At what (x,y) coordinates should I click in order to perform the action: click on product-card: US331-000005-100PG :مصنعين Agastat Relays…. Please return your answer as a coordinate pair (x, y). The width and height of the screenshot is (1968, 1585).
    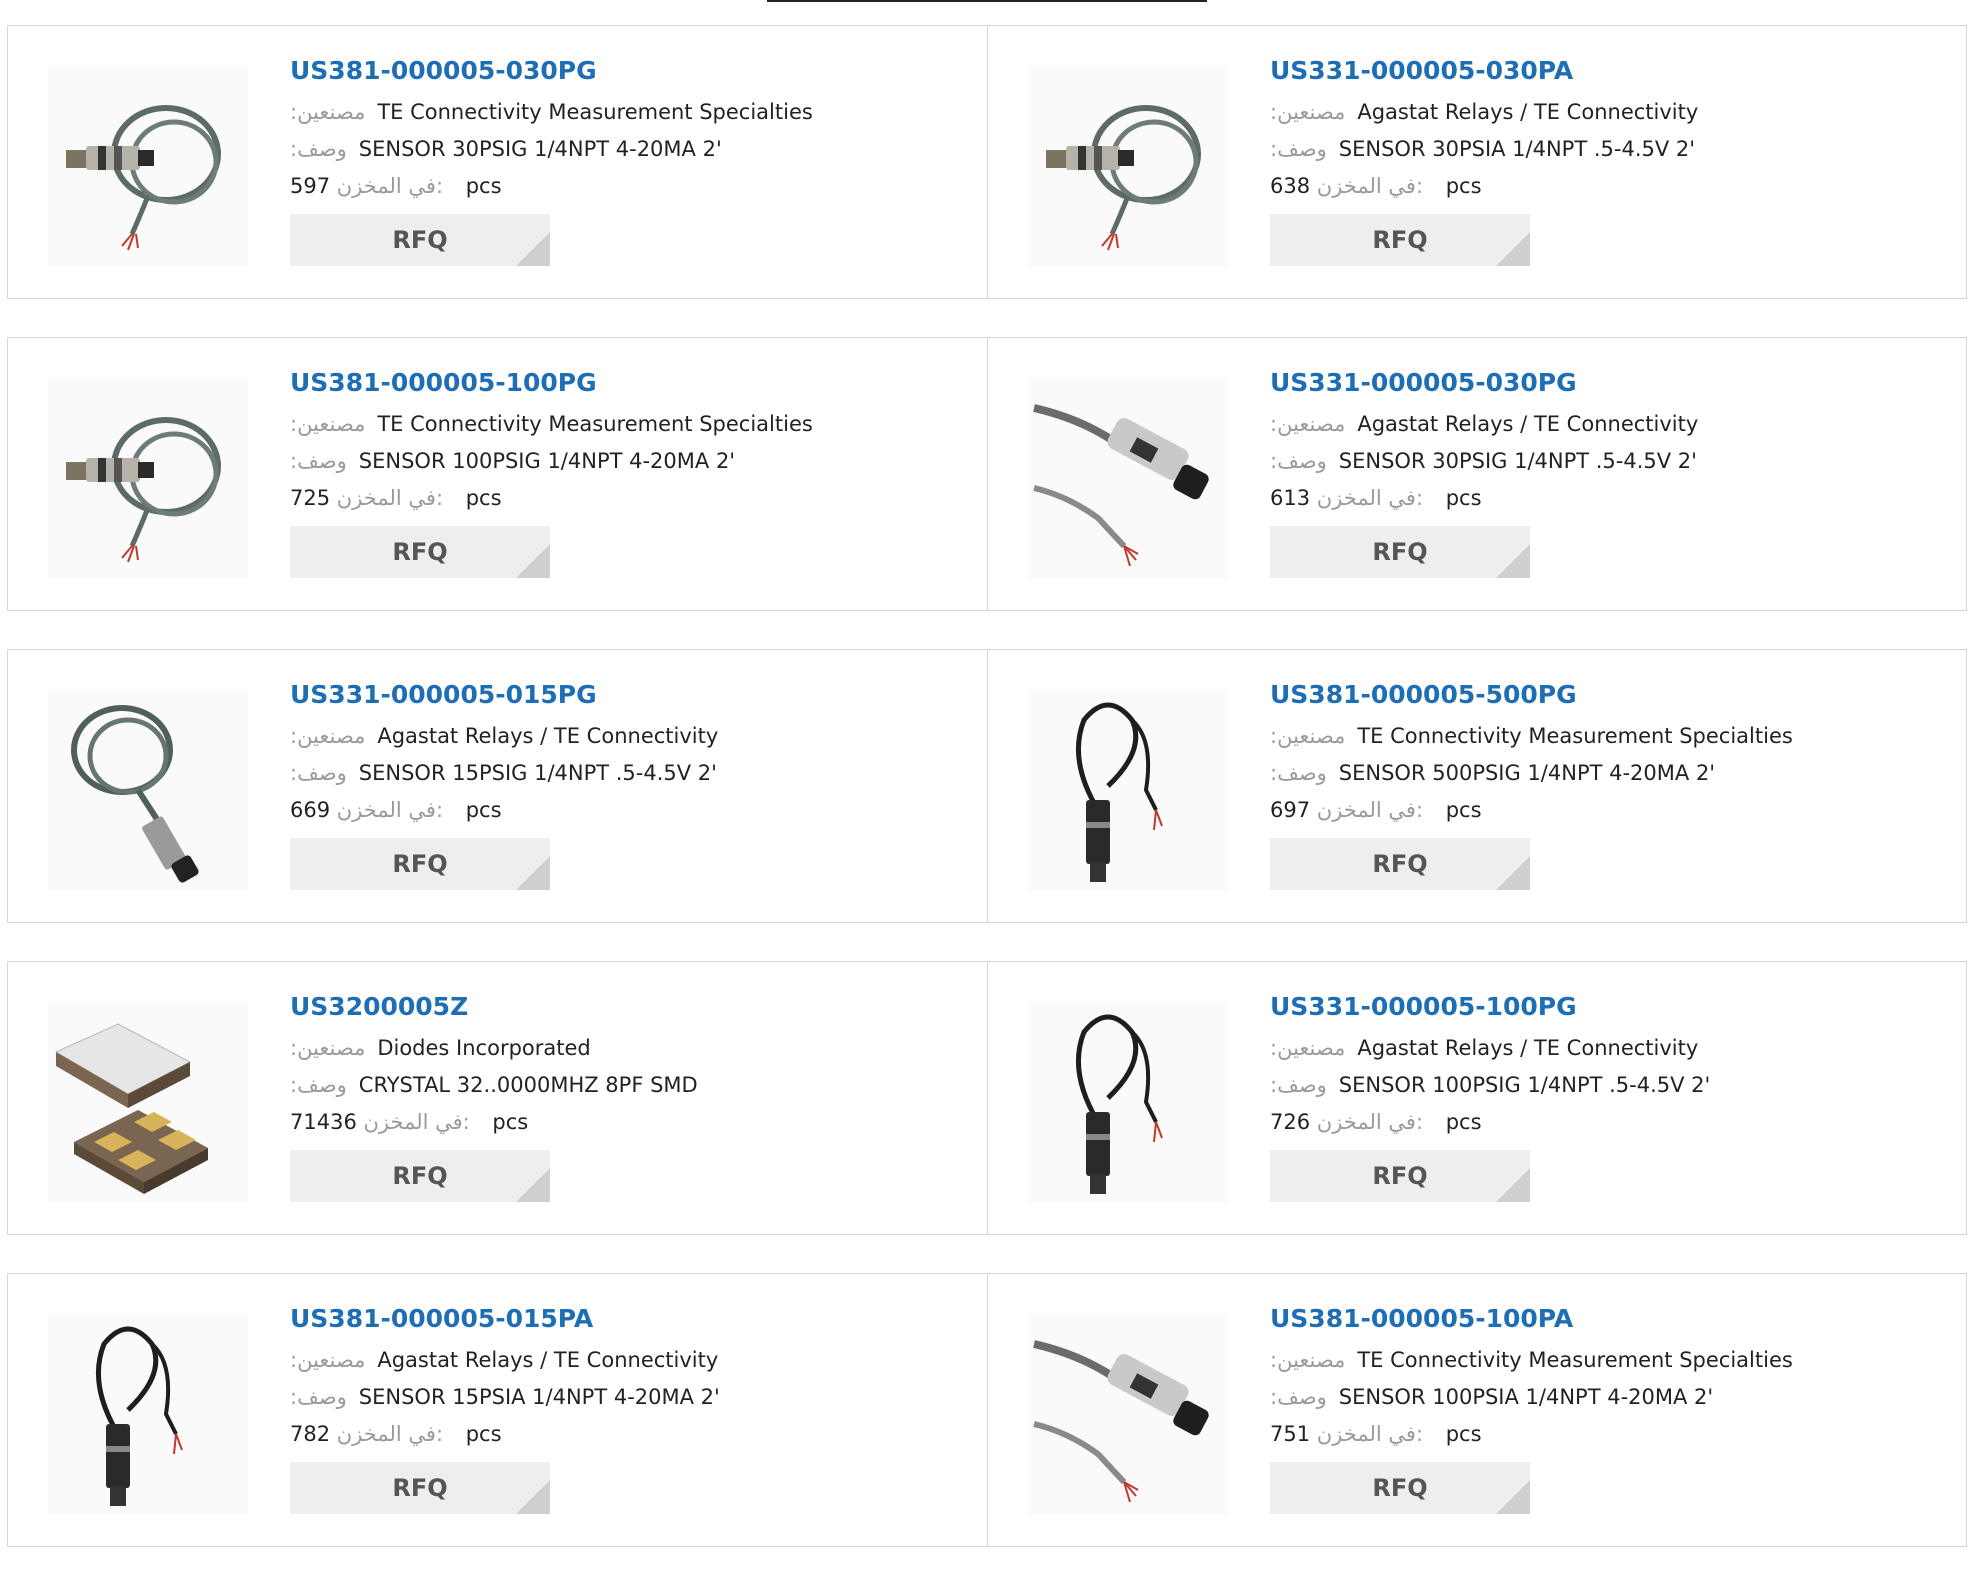
    Looking at the image, I should click on (1476, 1098).